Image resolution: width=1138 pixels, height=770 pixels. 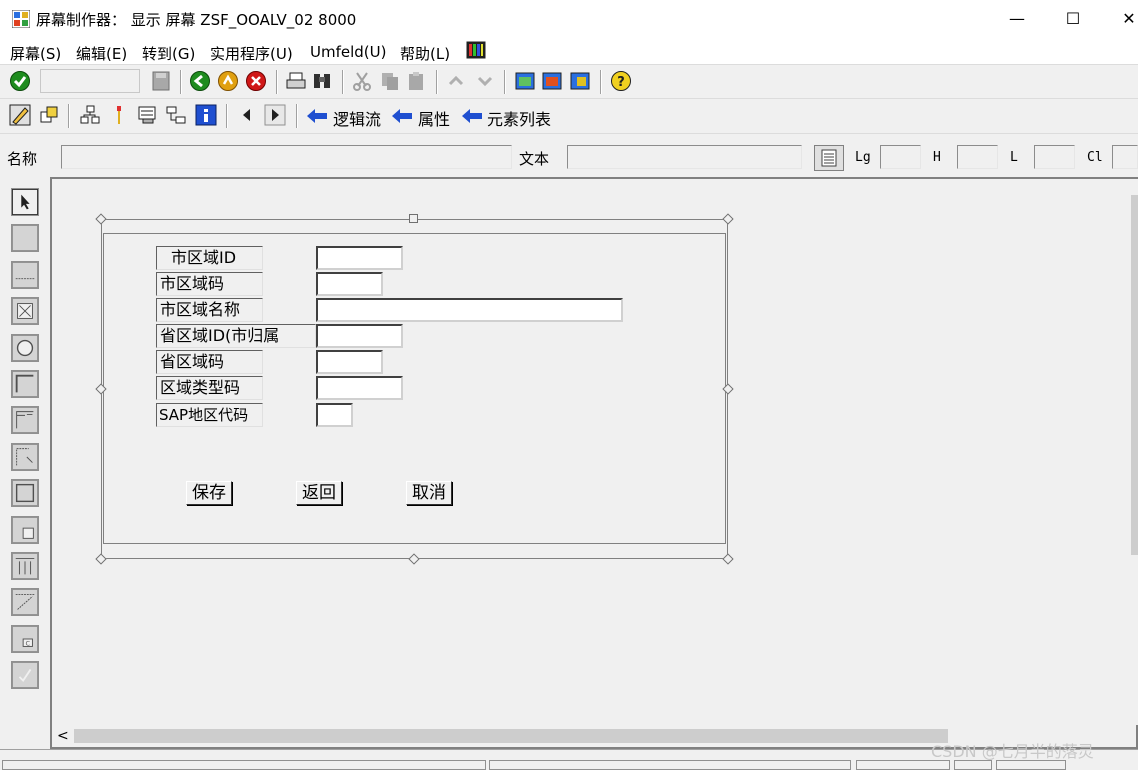 What do you see at coordinates (1017, 19) in the screenshot?
I see `minimize-button: —` at bounding box center [1017, 19].